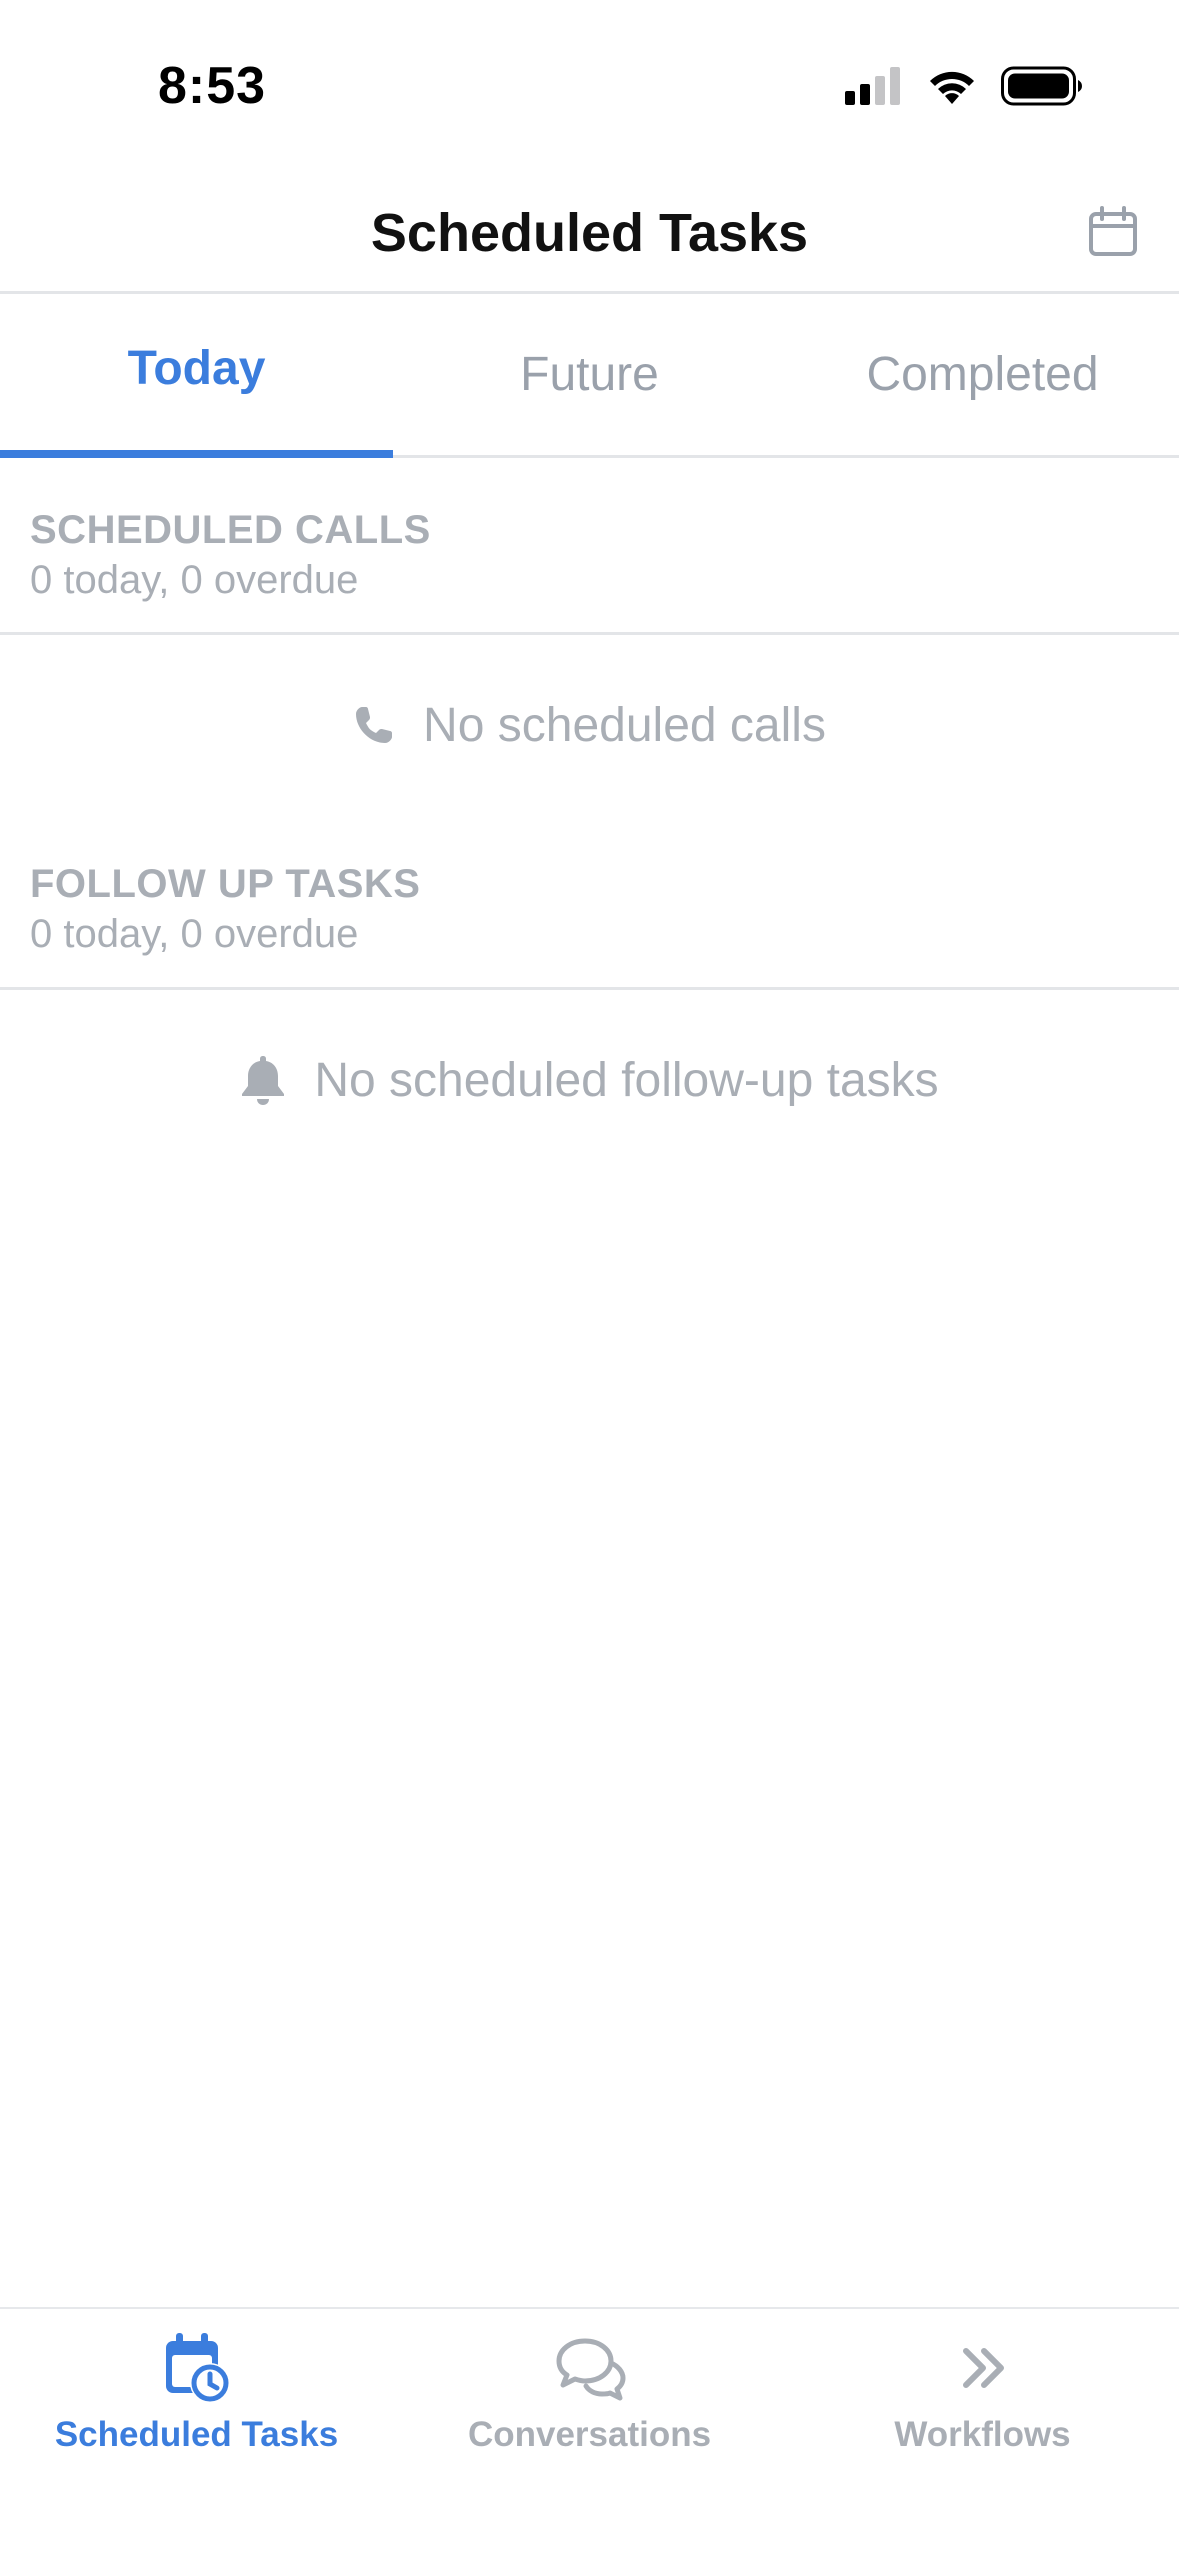 The width and height of the screenshot is (1179, 2556). Describe the element at coordinates (1041, 86) in the screenshot. I see `battery-icon` at that location.